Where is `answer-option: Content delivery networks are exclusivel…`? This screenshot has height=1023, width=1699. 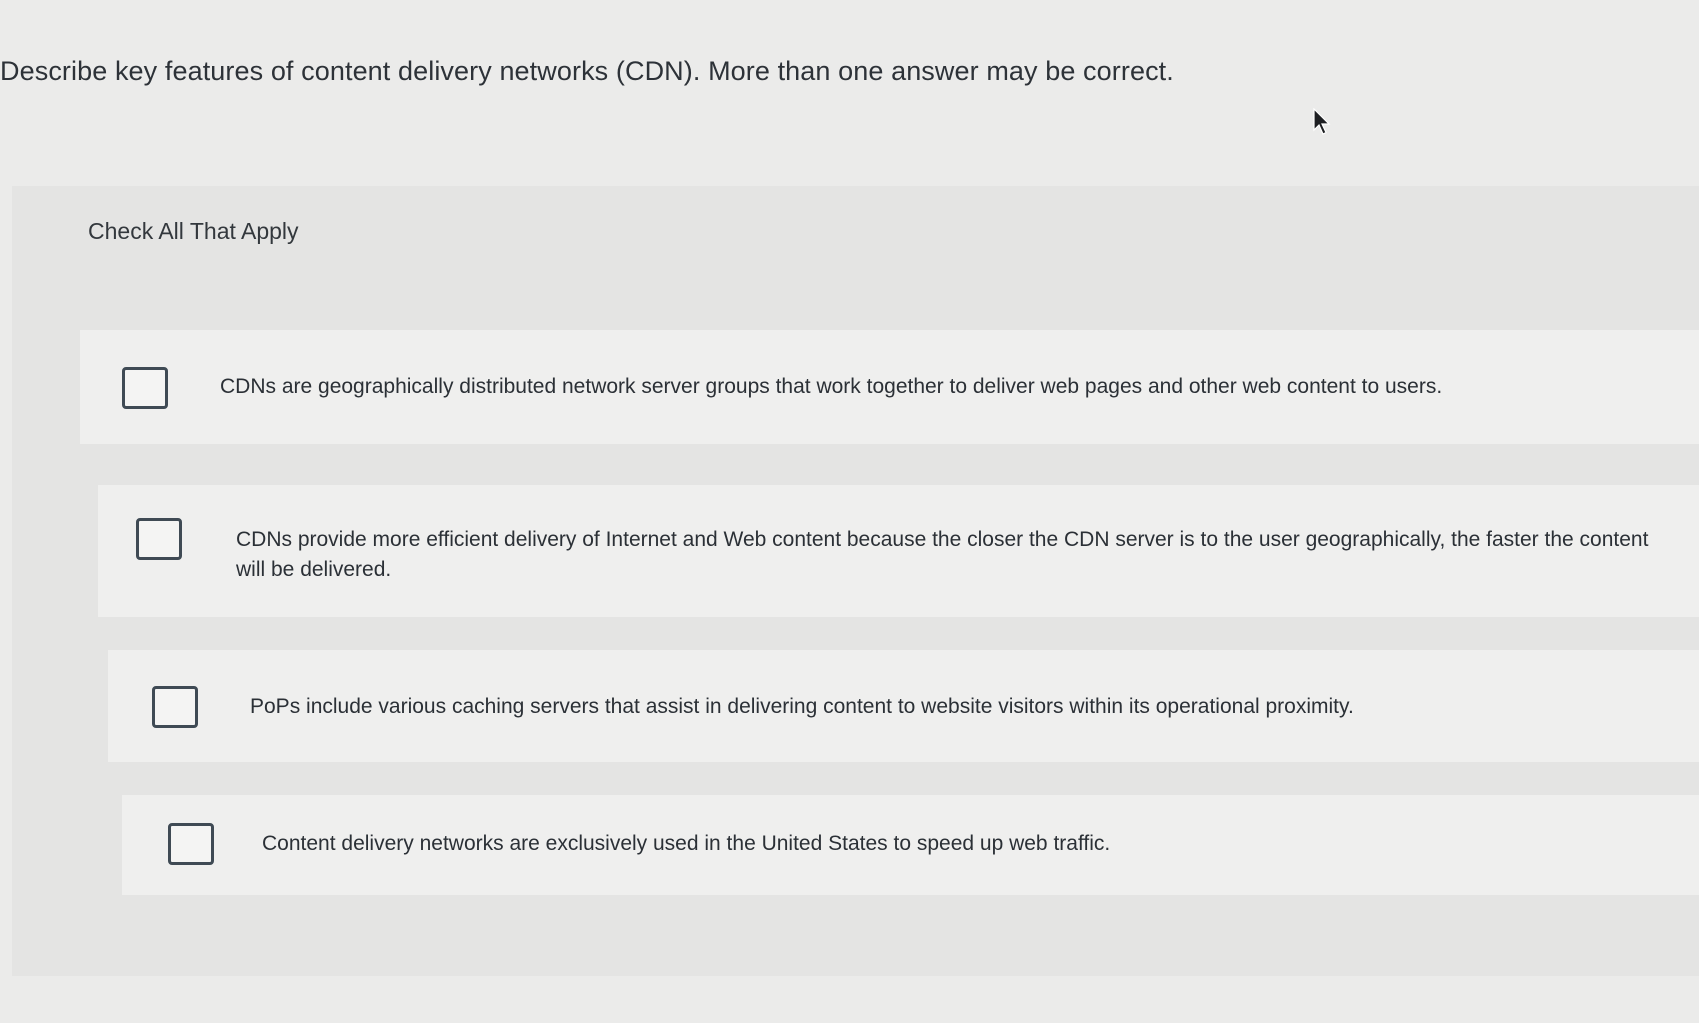 answer-option: Content delivery networks are exclusivel… is located at coordinates (910, 845).